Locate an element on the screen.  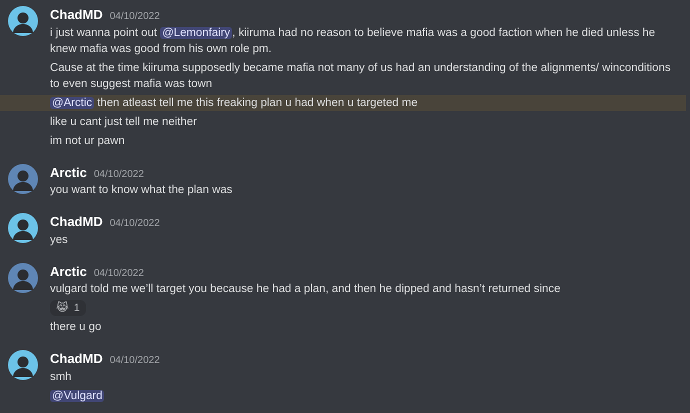
message-text: im not ur pawn is located at coordinates (87, 141).